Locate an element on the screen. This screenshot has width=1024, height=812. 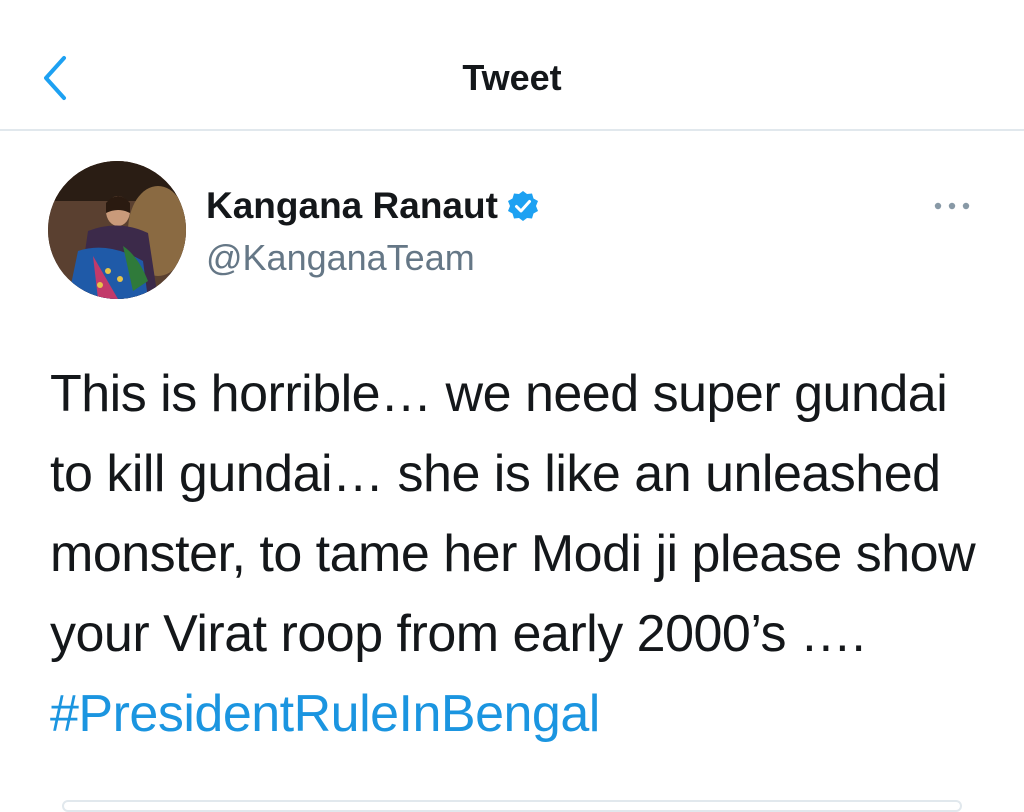
author-handle: @KanganaTeam is located at coordinates (340, 257).